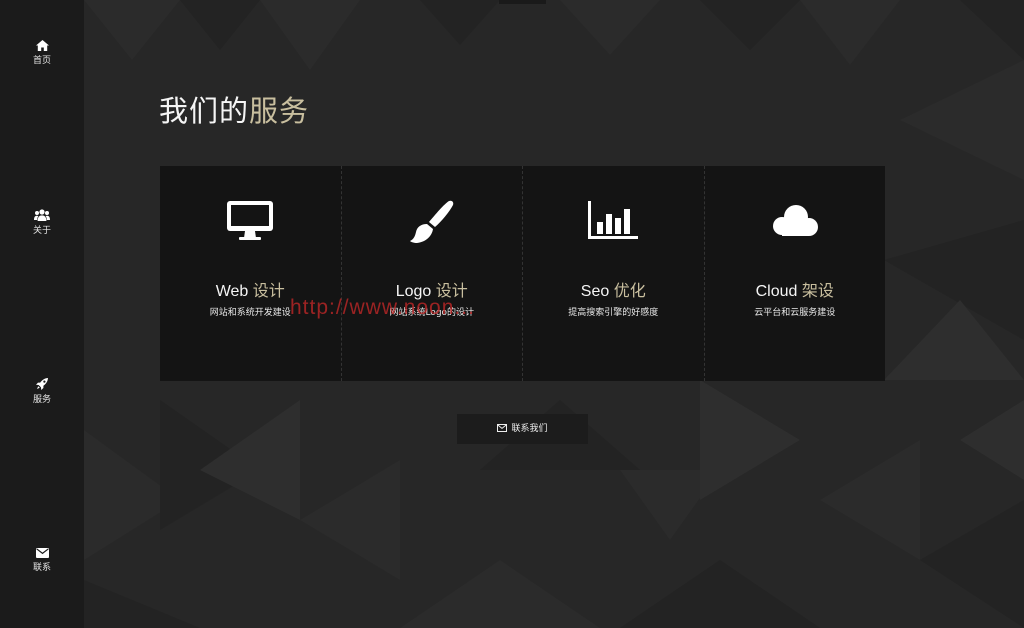 Image resolution: width=1024 pixels, height=628 pixels. What do you see at coordinates (42, 384) in the screenshot?
I see `rocket-icon` at bounding box center [42, 384].